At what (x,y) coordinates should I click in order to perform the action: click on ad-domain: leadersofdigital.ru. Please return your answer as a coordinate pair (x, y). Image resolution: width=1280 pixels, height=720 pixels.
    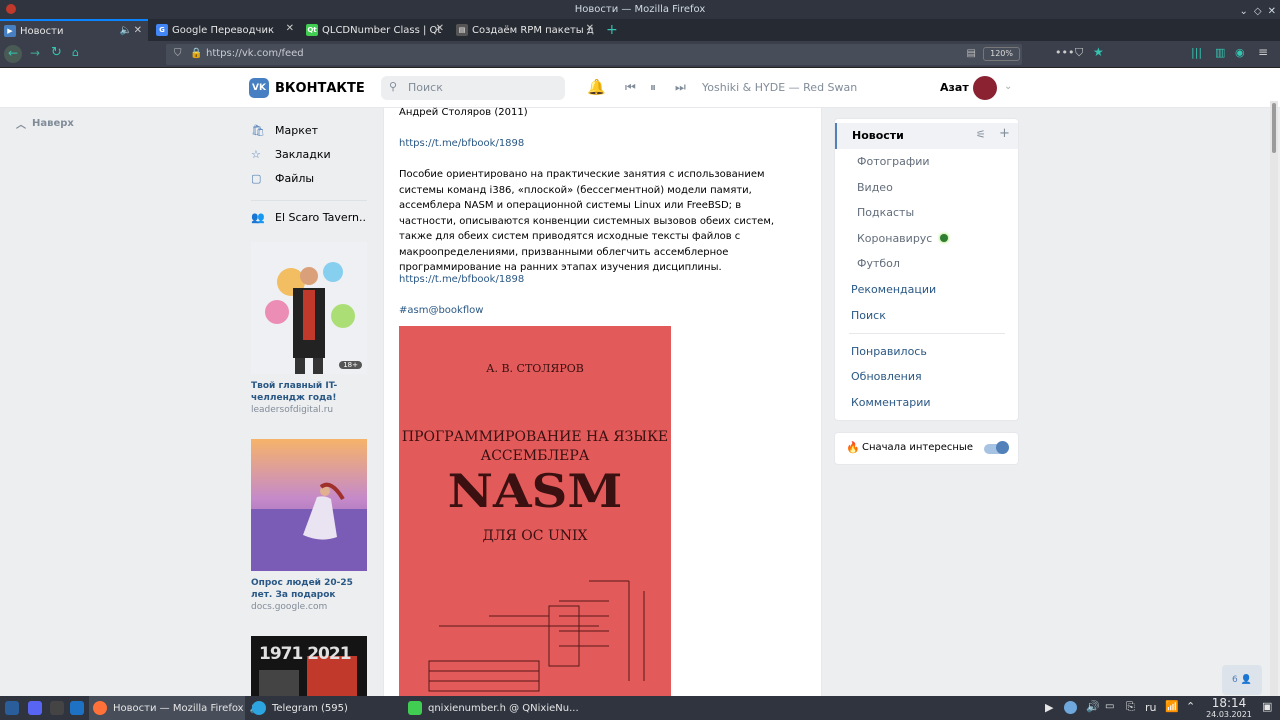
    Looking at the image, I should click on (292, 410).